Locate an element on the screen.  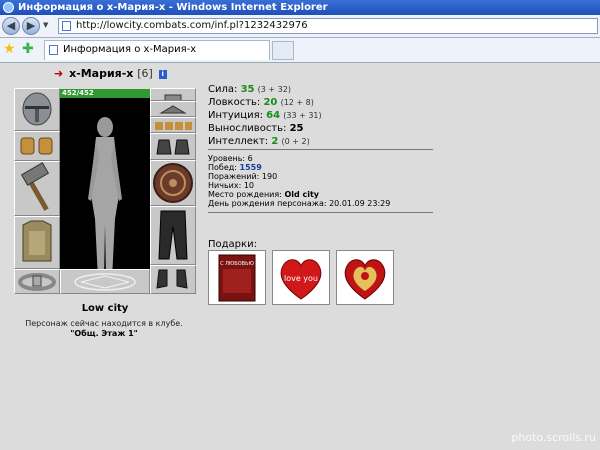
gift-book: С ЛЮБОВЬЮ is located at coordinates (237, 277).